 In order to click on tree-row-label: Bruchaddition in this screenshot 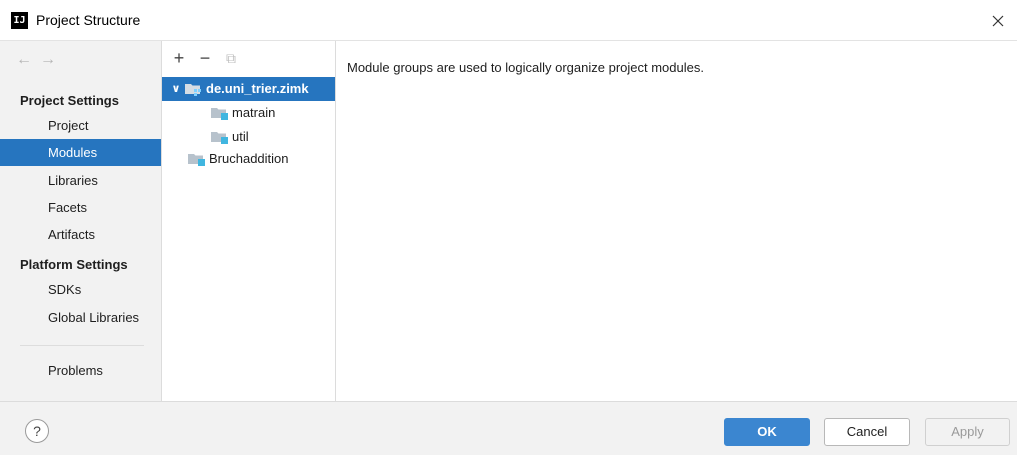, I will do `click(249, 158)`.